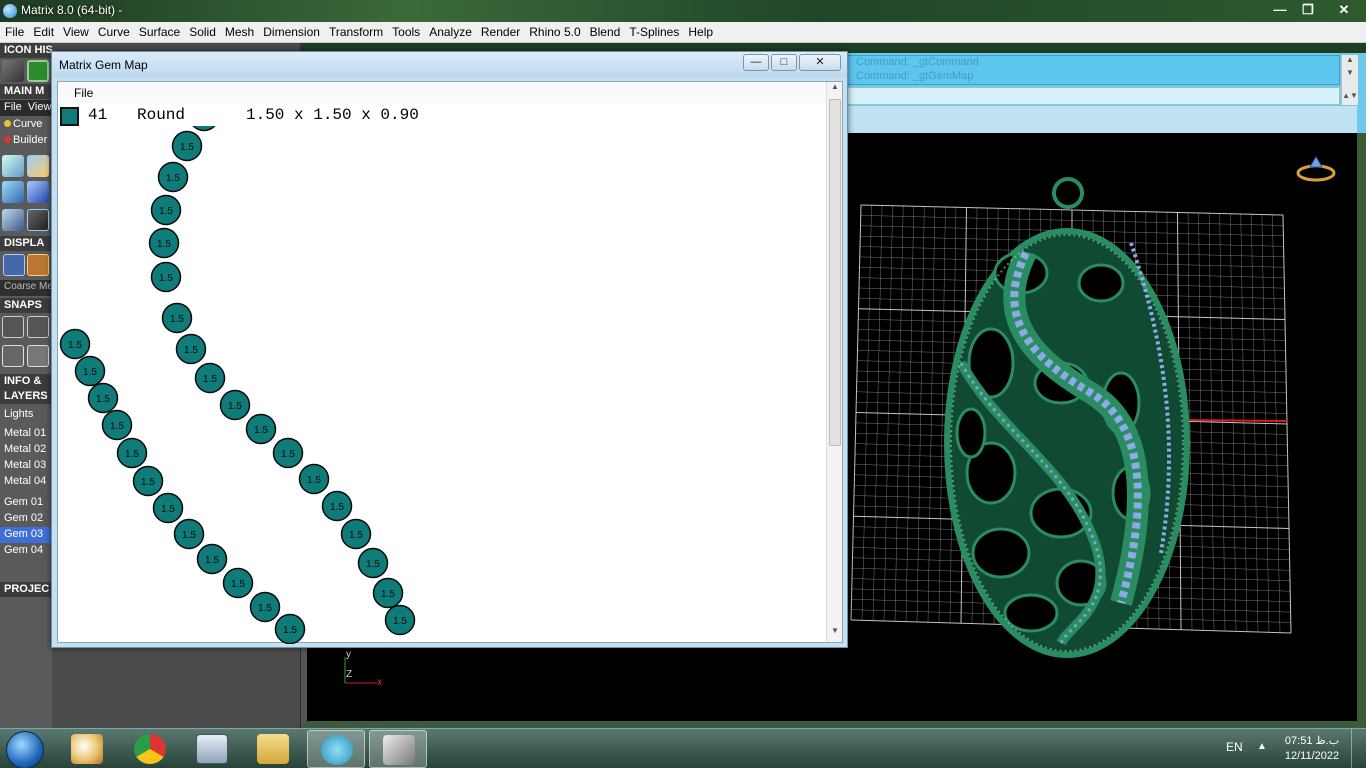  I want to click on clock: 07:51 ب.ظ 12/11/2022, so click(1312, 749).